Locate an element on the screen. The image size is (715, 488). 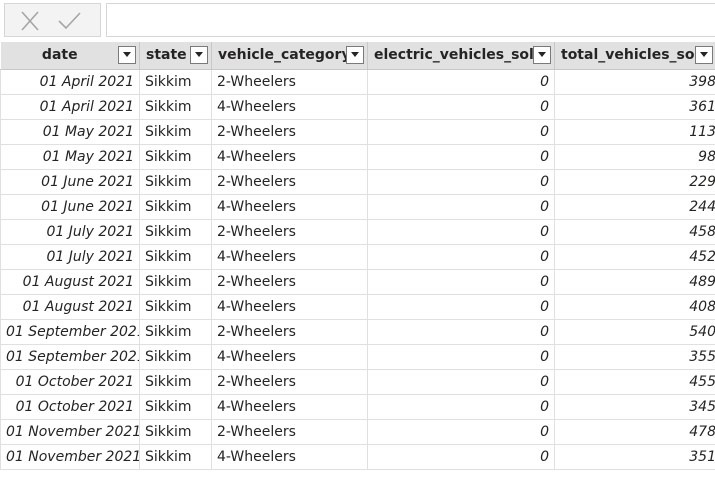
table-row: 01 July 2021 Sikkim 4-Wheelers 0 452 is located at coordinates (357, 257).